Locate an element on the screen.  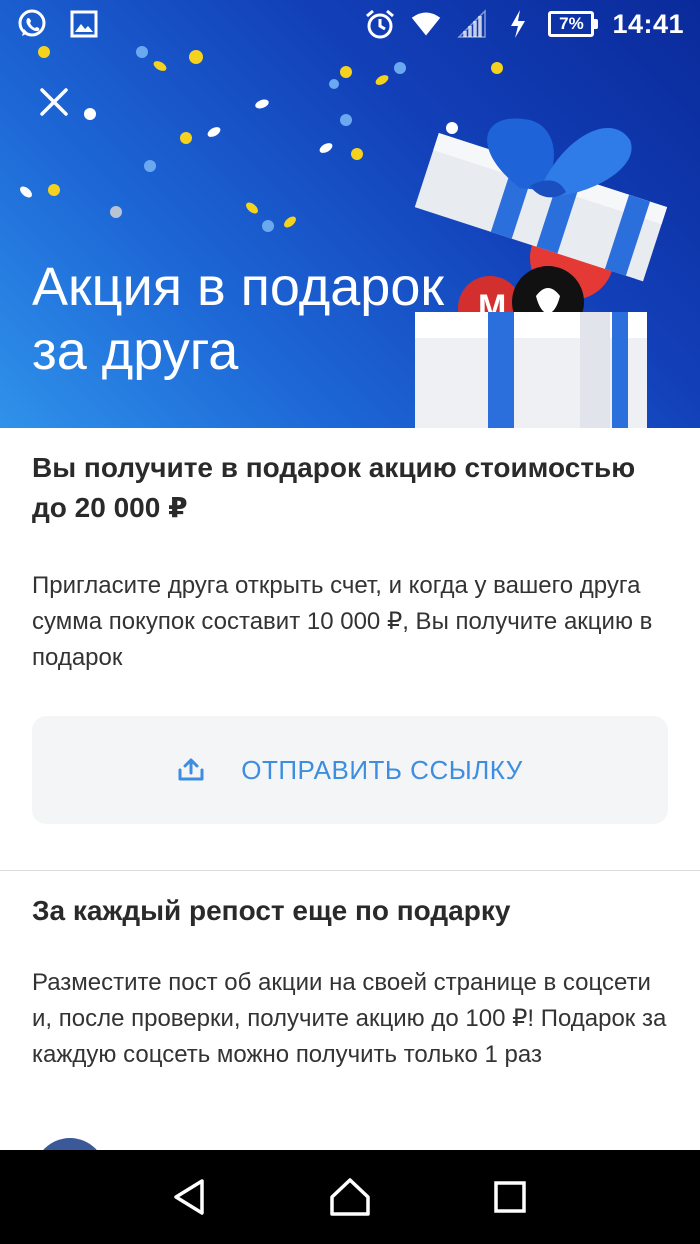
back-button is located at coordinates (190, 1197).